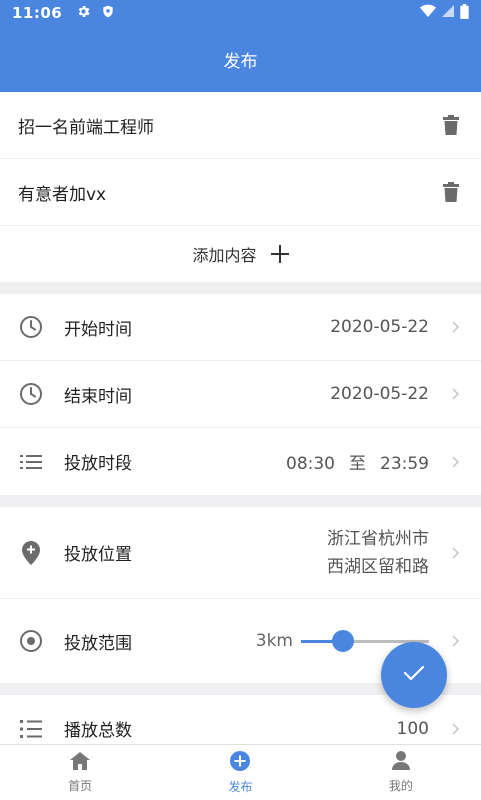 This screenshot has width=481, height=800. I want to click on location-line2: 西湖区留和路, so click(378, 566).